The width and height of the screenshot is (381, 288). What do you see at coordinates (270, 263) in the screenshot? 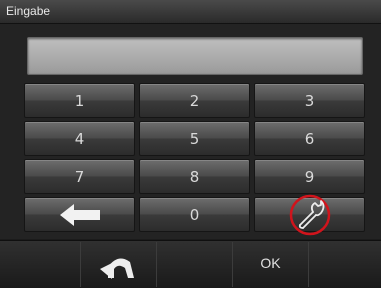
I see `ok-button: OK` at bounding box center [270, 263].